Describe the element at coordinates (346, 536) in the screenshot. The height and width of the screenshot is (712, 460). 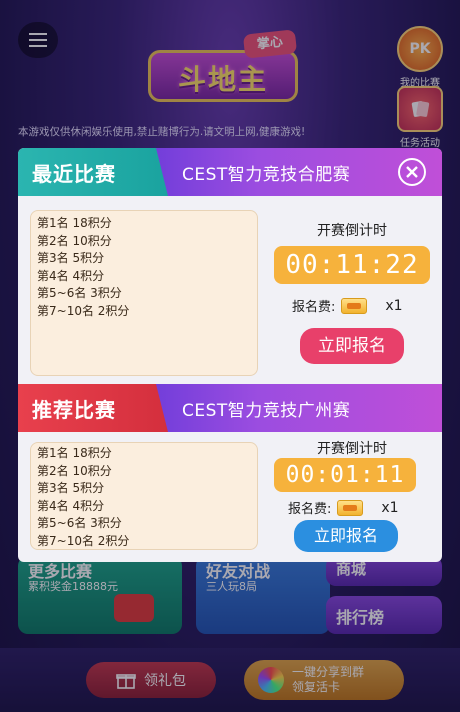
I see `recommended-signup-button: 立即报名` at that location.